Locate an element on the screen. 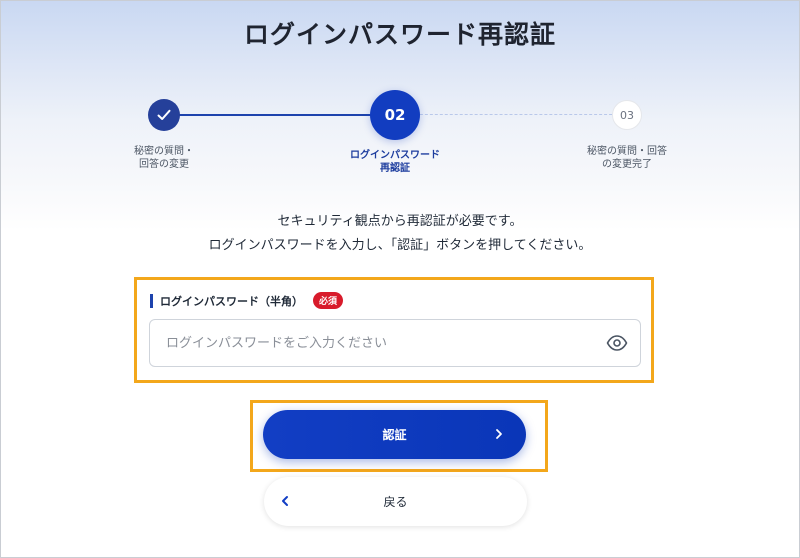 This screenshot has height=558, width=800. step-3-circle: 03 is located at coordinates (627, 115).